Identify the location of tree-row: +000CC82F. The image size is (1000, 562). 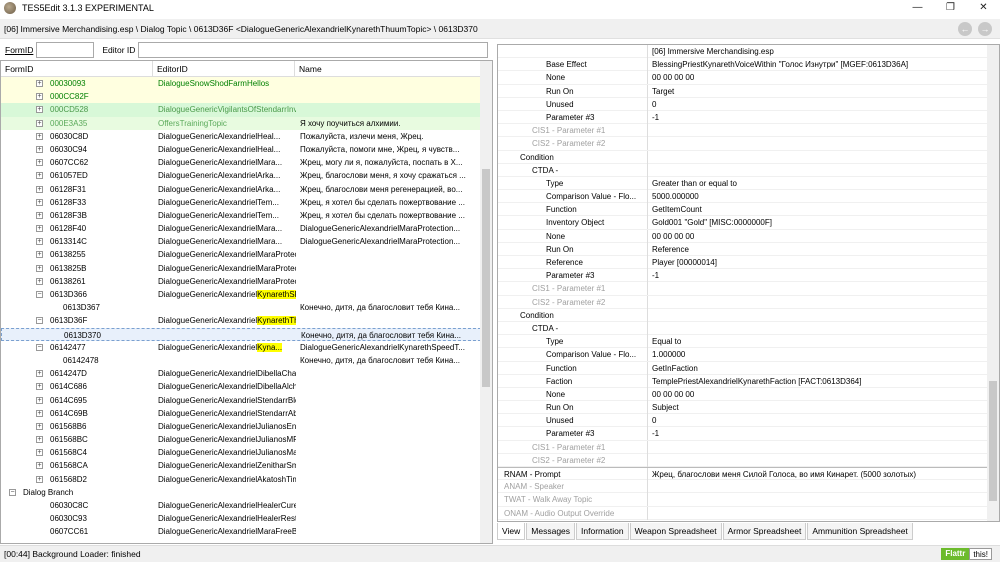
(241, 97).